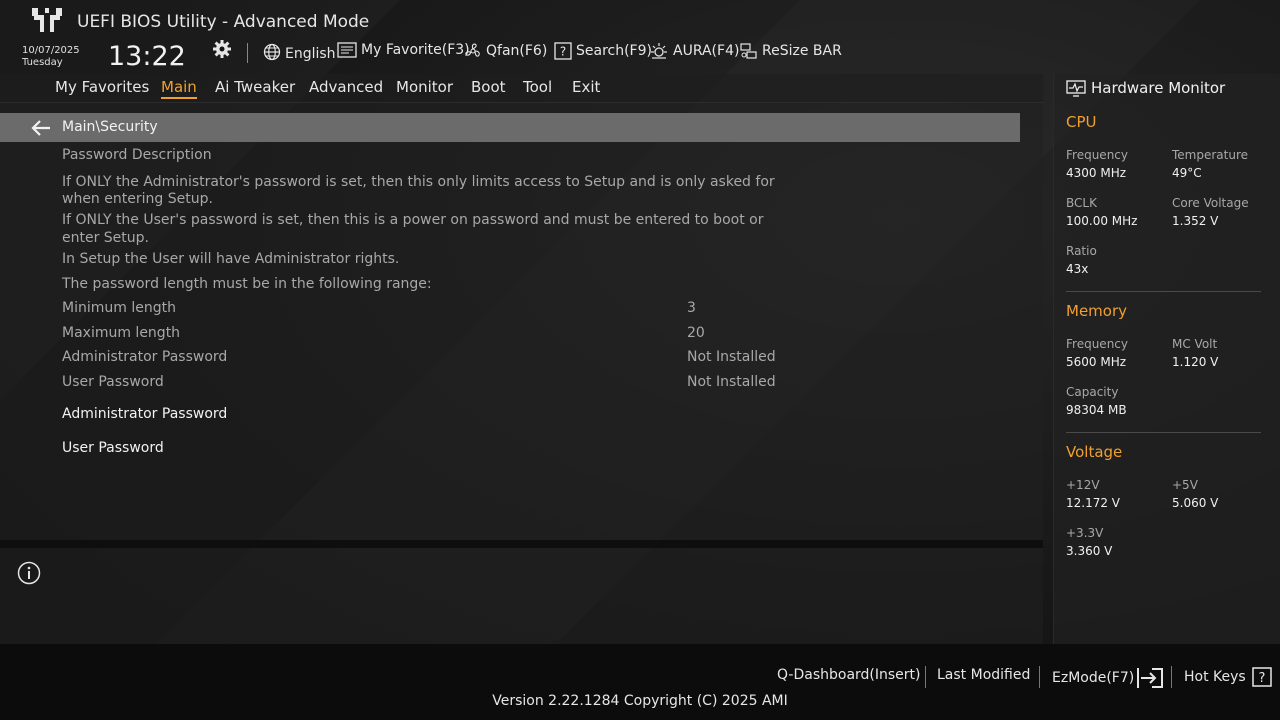  I want to click on set-user-password-item: User Password, so click(113, 448).